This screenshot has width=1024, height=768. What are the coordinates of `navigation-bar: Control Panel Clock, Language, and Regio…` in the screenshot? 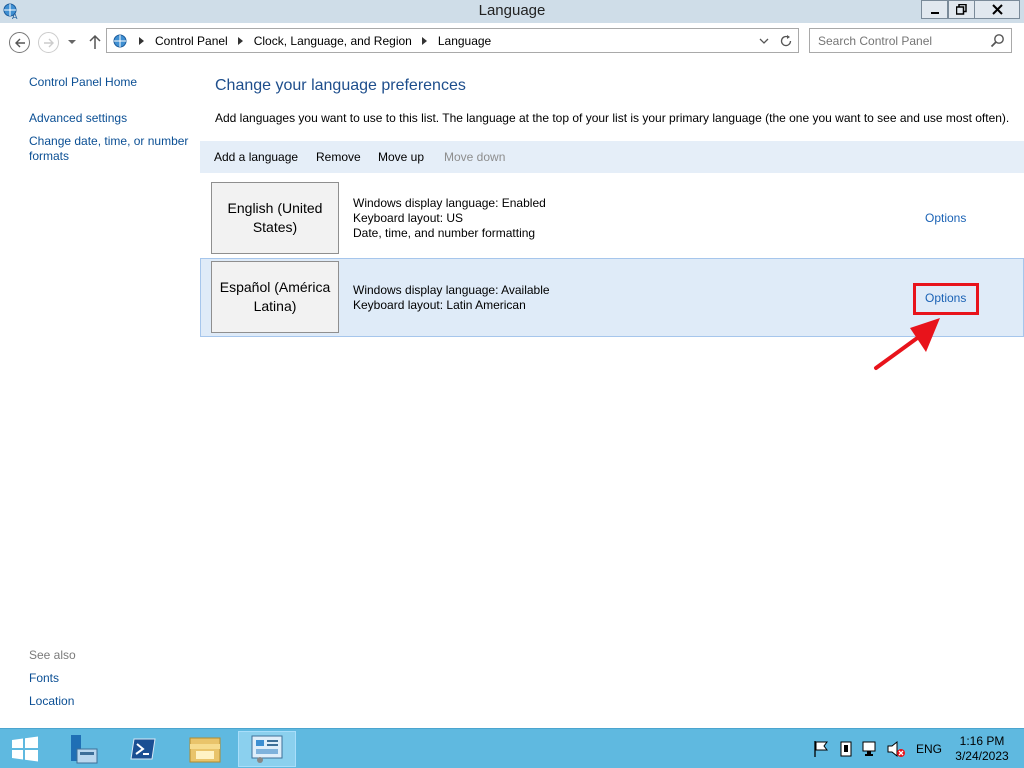 It's located at (512, 41).